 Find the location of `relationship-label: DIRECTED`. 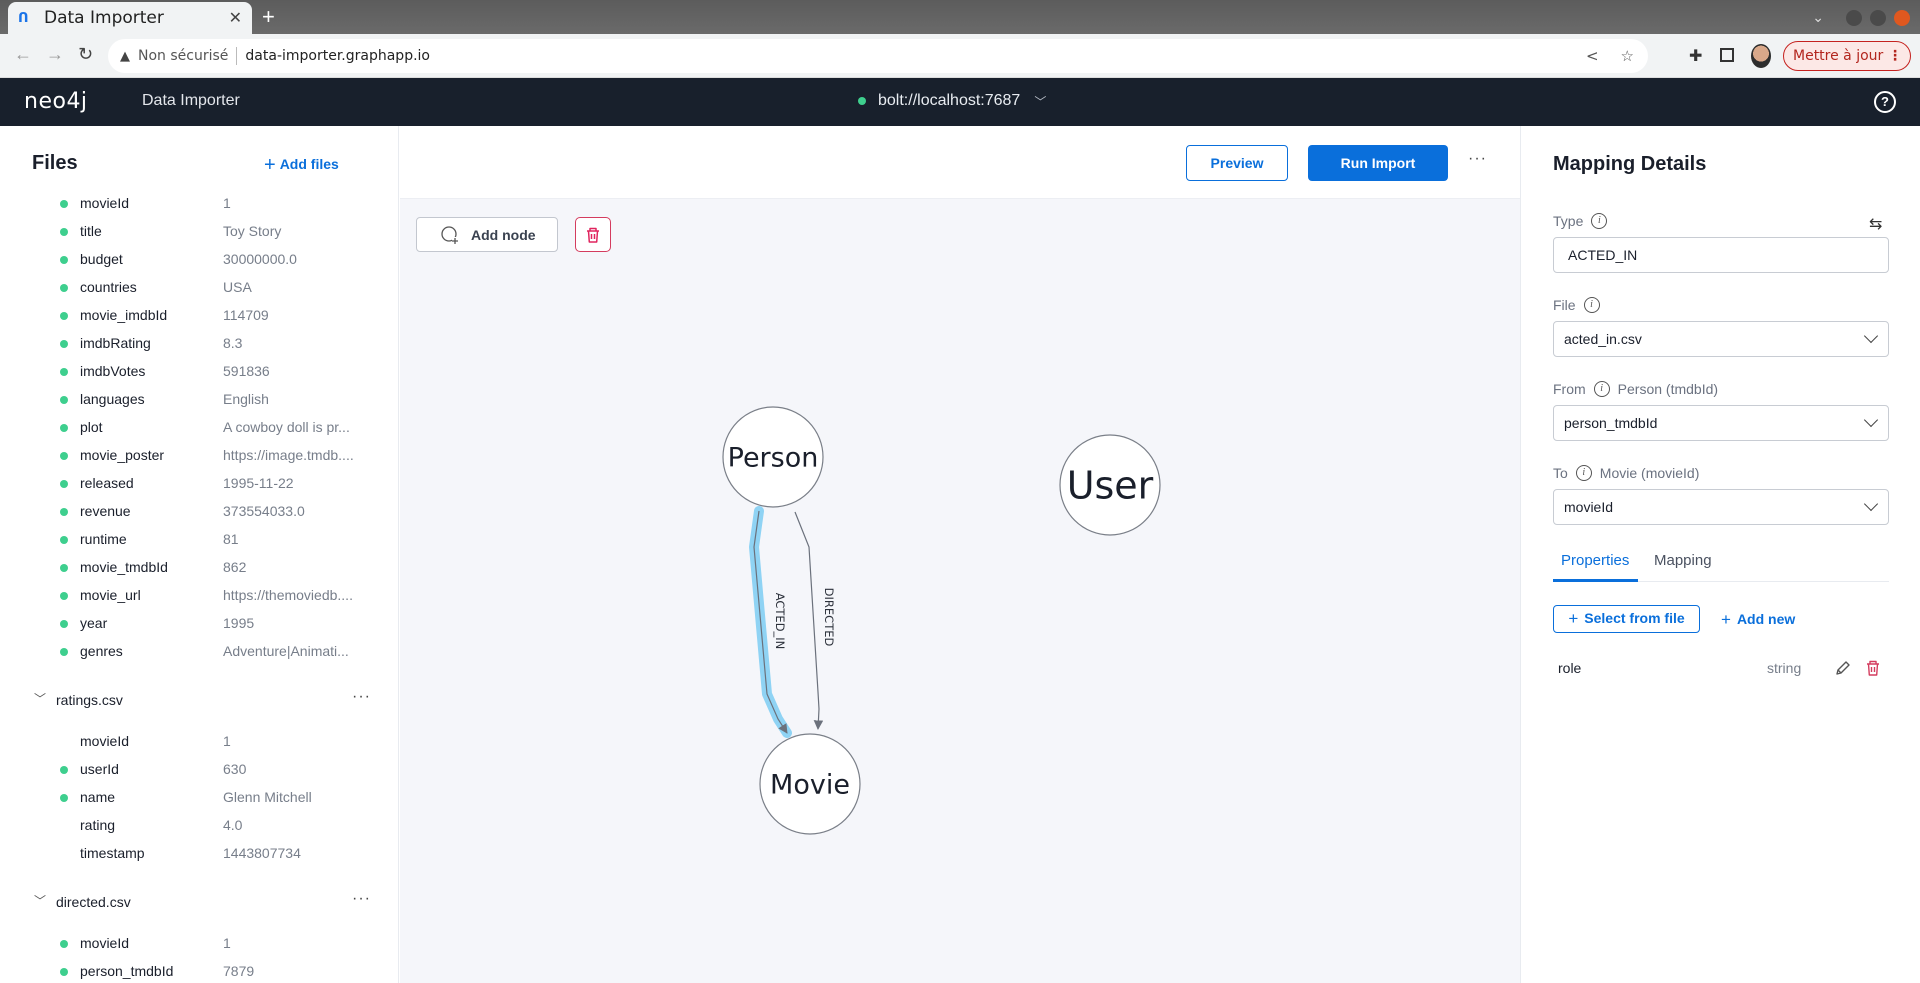

relationship-label: DIRECTED is located at coordinates (829, 617).